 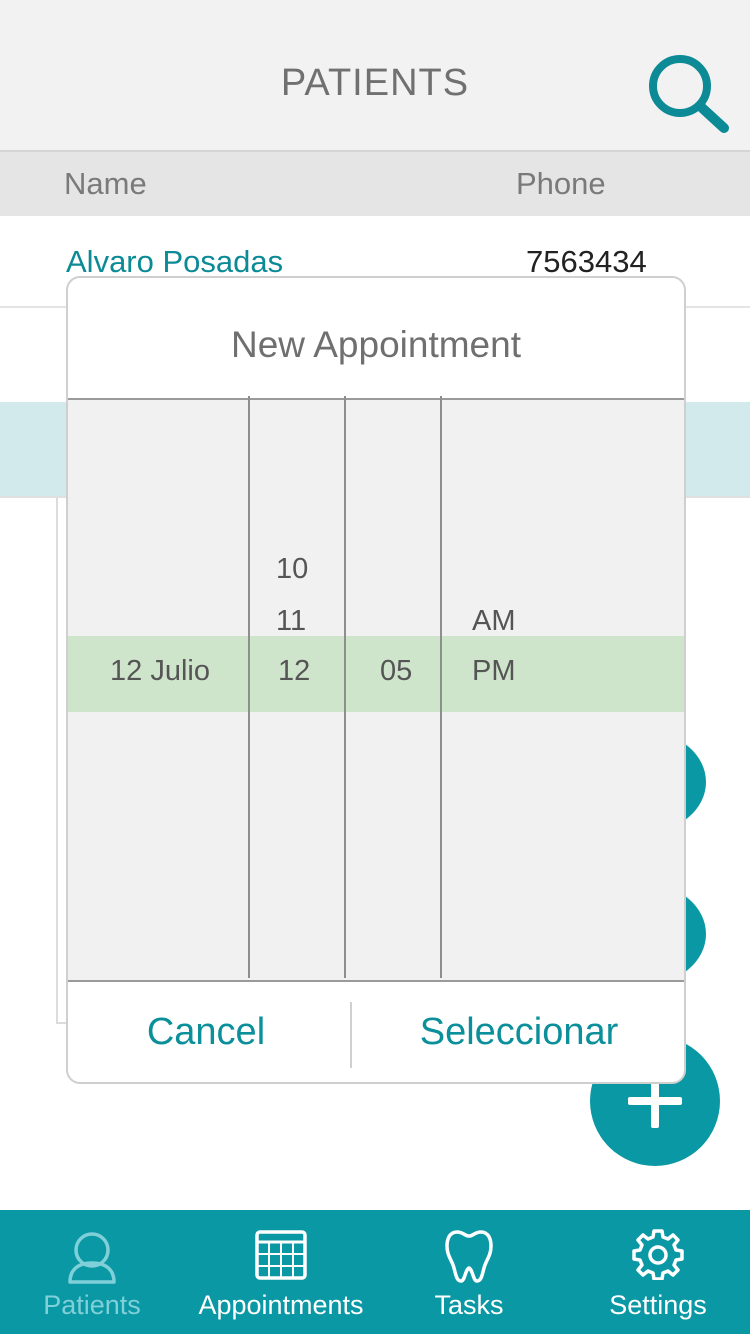 What do you see at coordinates (105, 183) in the screenshot?
I see `column-header-name: Name` at bounding box center [105, 183].